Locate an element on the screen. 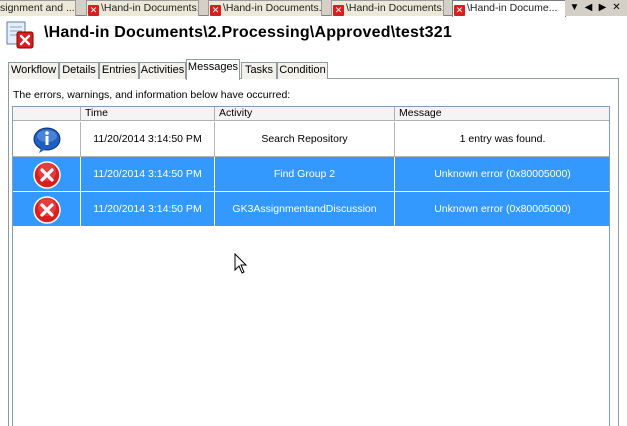 Image resolution: width=627 pixels, height=426 pixels. document-error-icon is located at coordinates (20, 35).